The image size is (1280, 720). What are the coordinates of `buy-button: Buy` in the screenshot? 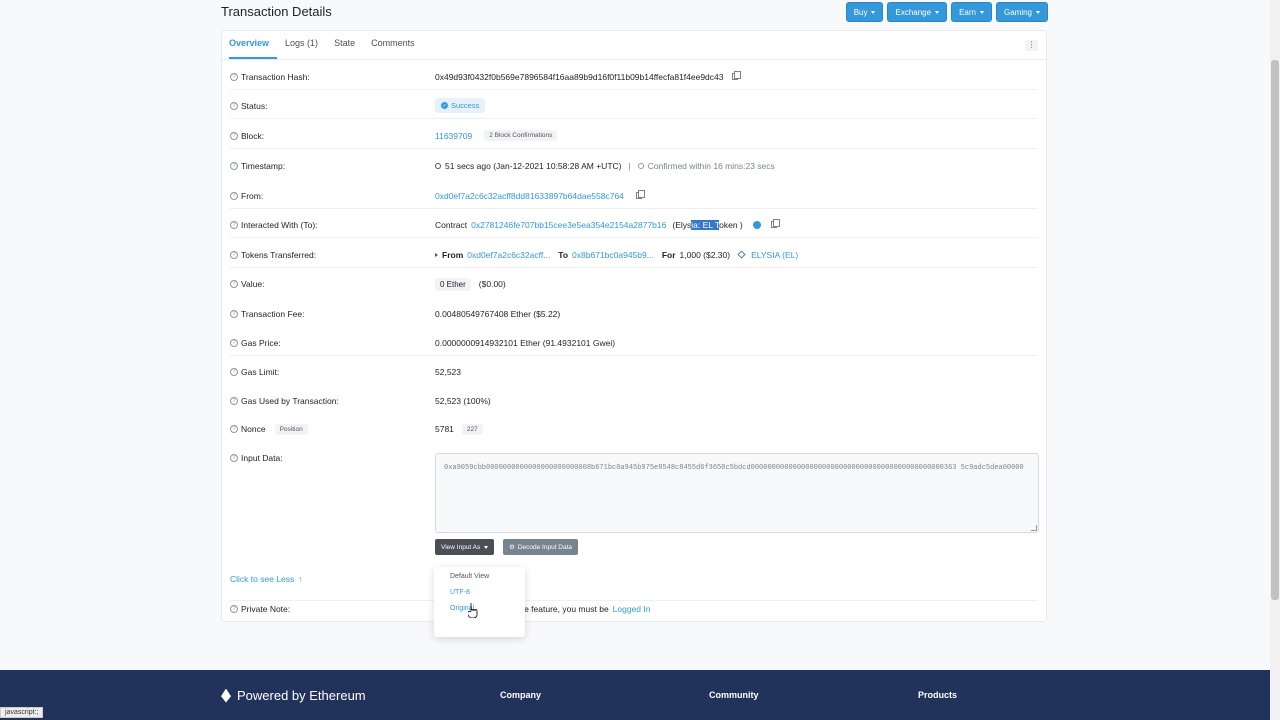 It's located at (864, 12).